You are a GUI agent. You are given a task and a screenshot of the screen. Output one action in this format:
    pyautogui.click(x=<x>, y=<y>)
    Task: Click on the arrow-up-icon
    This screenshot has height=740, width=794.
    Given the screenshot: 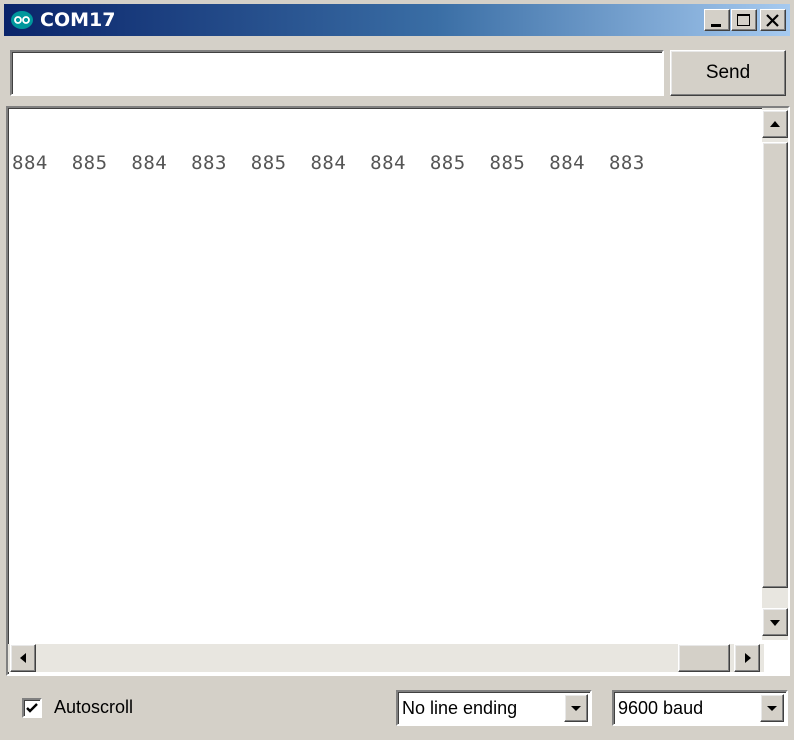 What is the action you would take?
    pyautogui.click(x=775, y=124)
    